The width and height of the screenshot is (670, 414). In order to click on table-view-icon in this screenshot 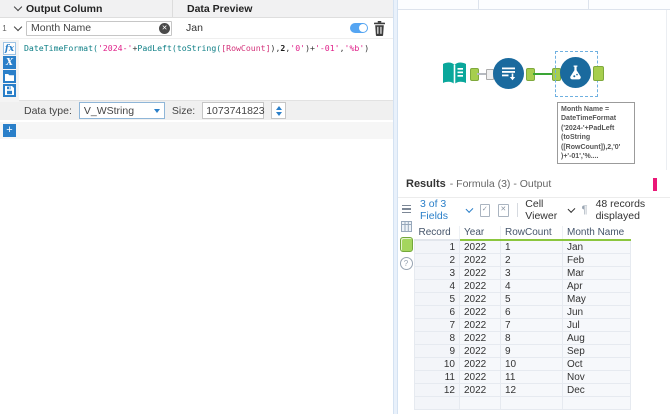, I will do `click(406, 209)`.